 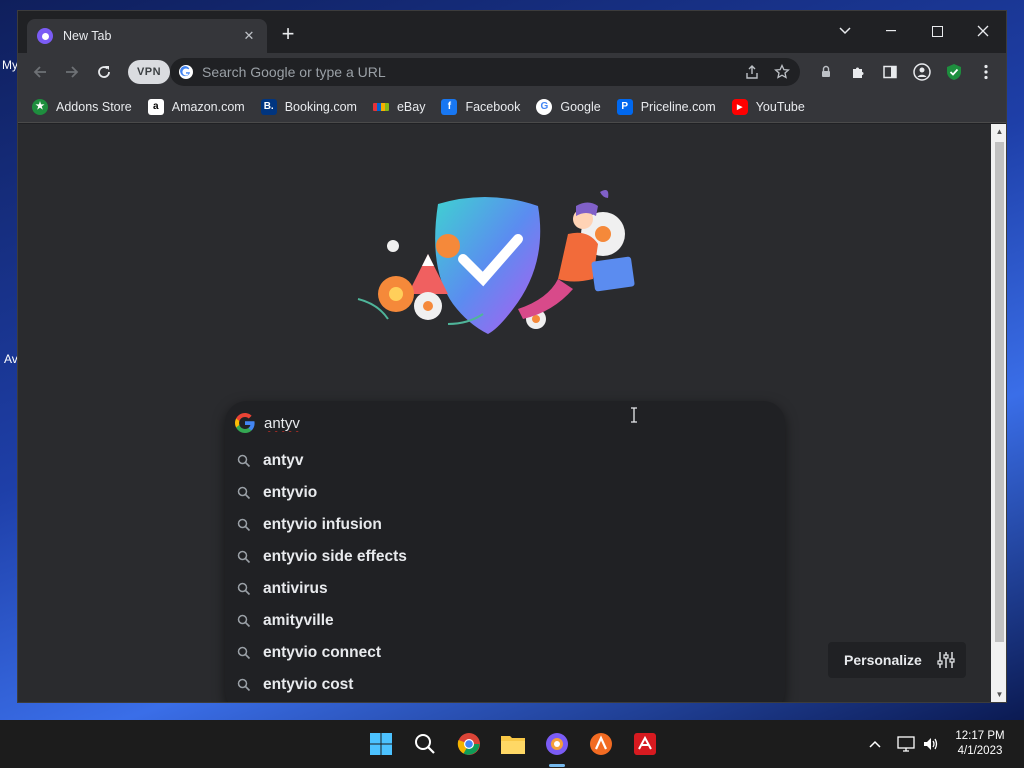 I want to click on tab-new-tab: New Tab ✕, so click(x=147, y=36).